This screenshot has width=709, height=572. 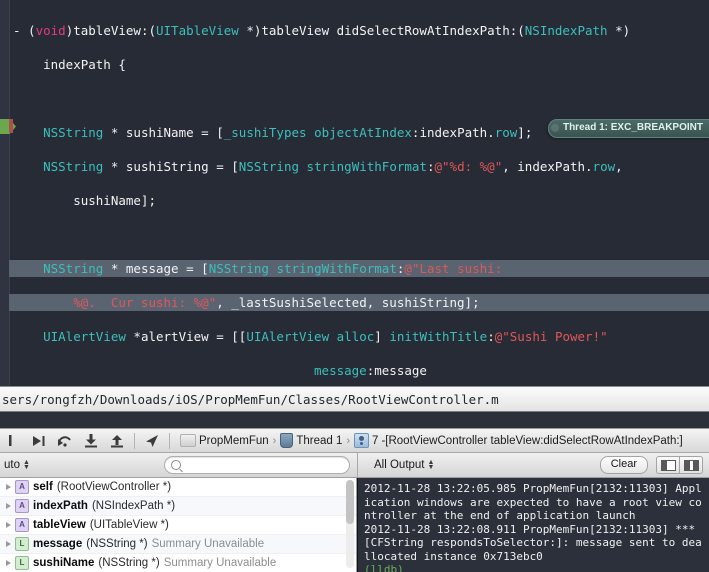 I want to click on step-into-button, so click(x=91, y=440).